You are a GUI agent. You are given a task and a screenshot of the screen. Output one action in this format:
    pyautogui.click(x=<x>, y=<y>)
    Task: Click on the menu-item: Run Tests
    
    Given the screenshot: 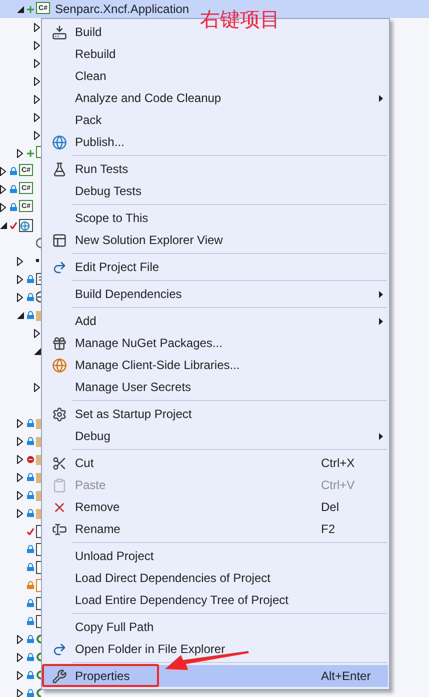 What is the action you would take?
    pyautogui.click(x=215, y=169)
    